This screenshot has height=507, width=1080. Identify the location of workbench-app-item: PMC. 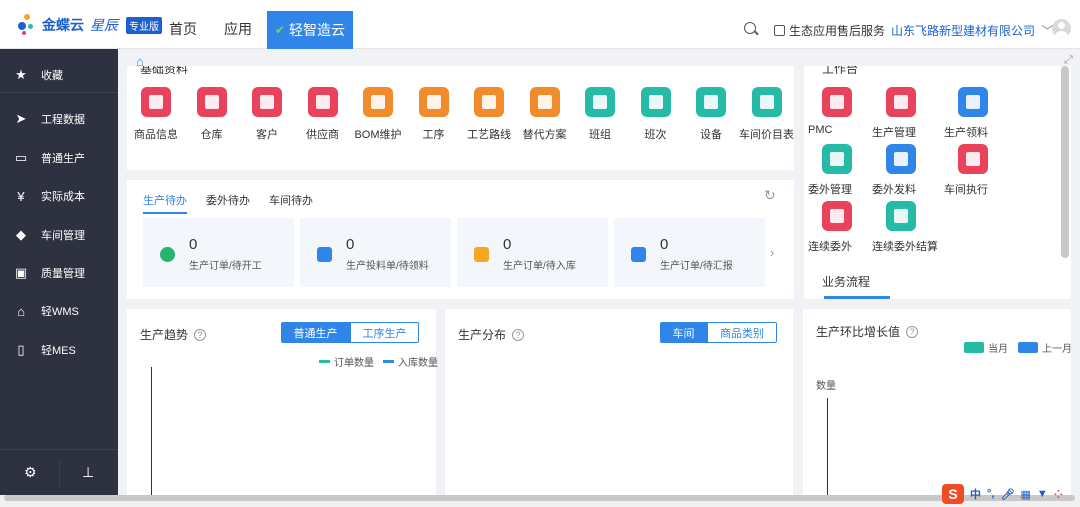
(837, 111).